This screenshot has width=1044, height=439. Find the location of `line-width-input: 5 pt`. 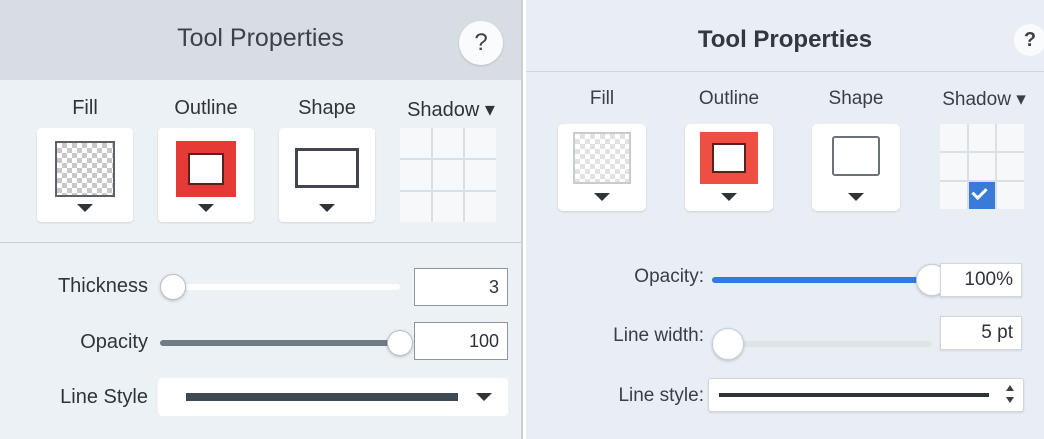

line-width-input: 5 pt is located at coordinates (981, 333).